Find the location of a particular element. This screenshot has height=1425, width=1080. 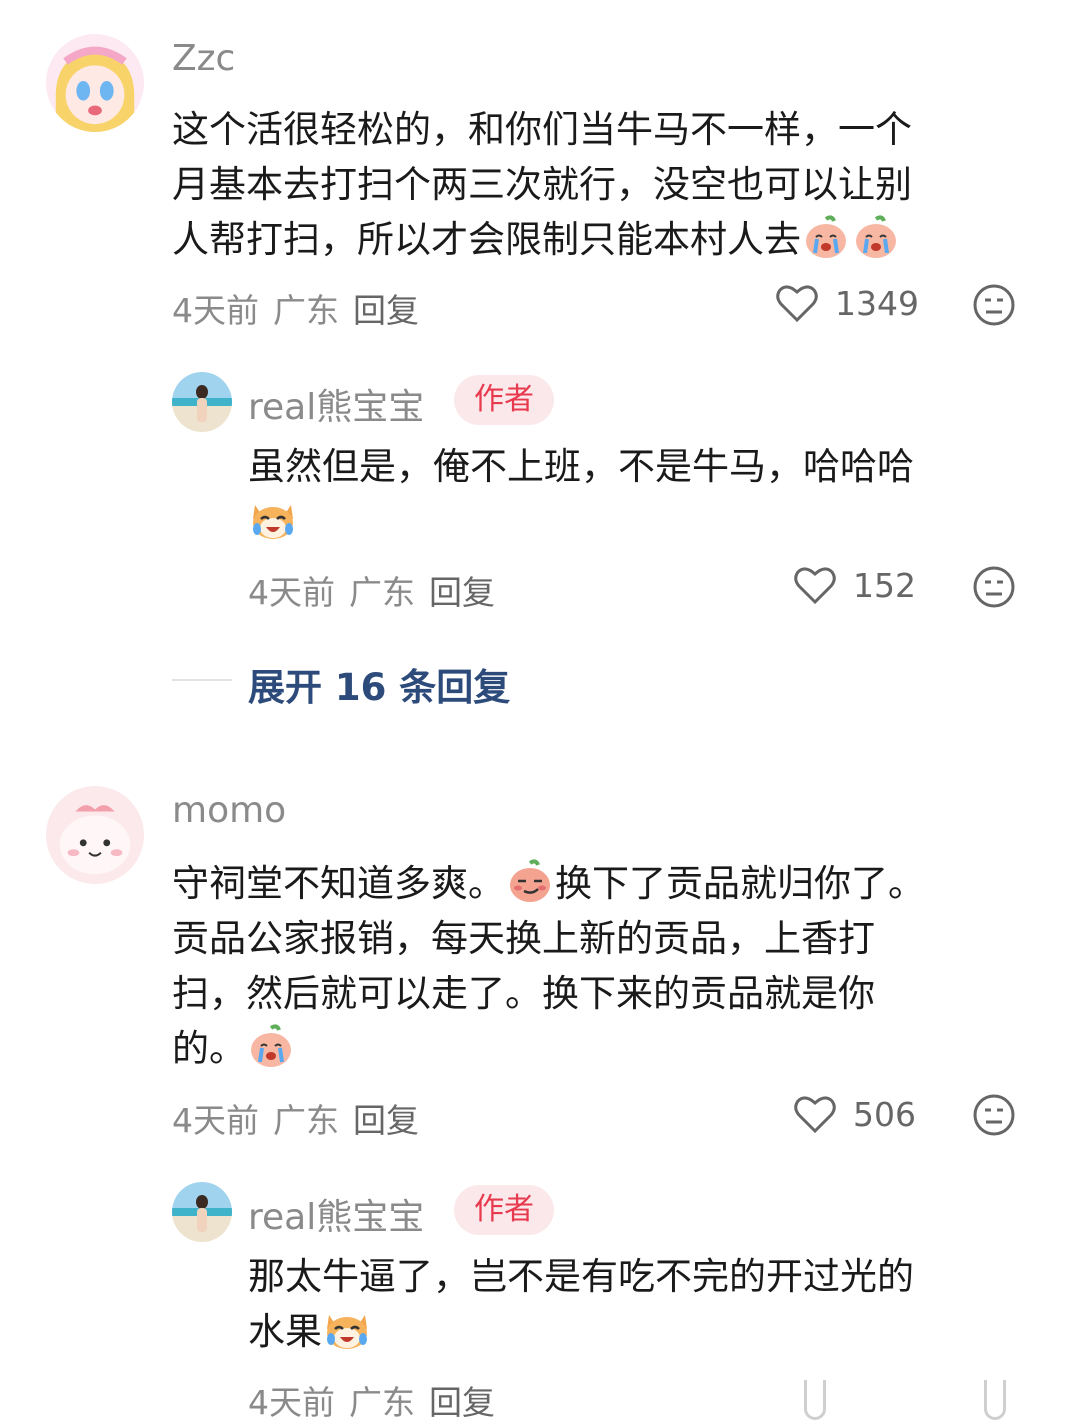

expand-divider is located at coordinates (202, 680).